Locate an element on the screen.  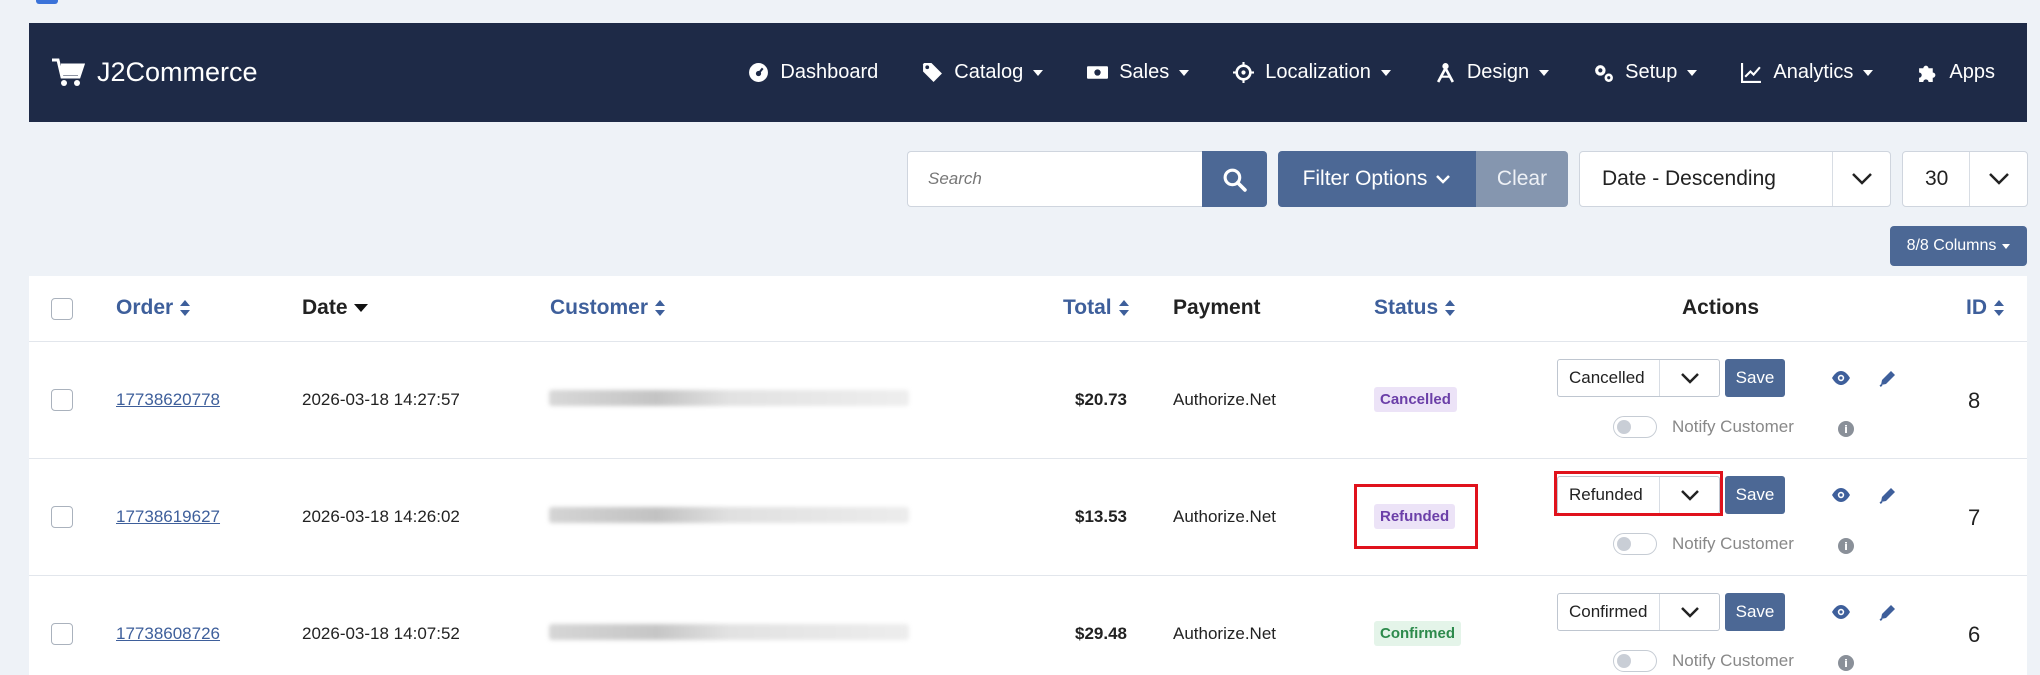
column-header-label: Customer is located at coordinates (599, 307).